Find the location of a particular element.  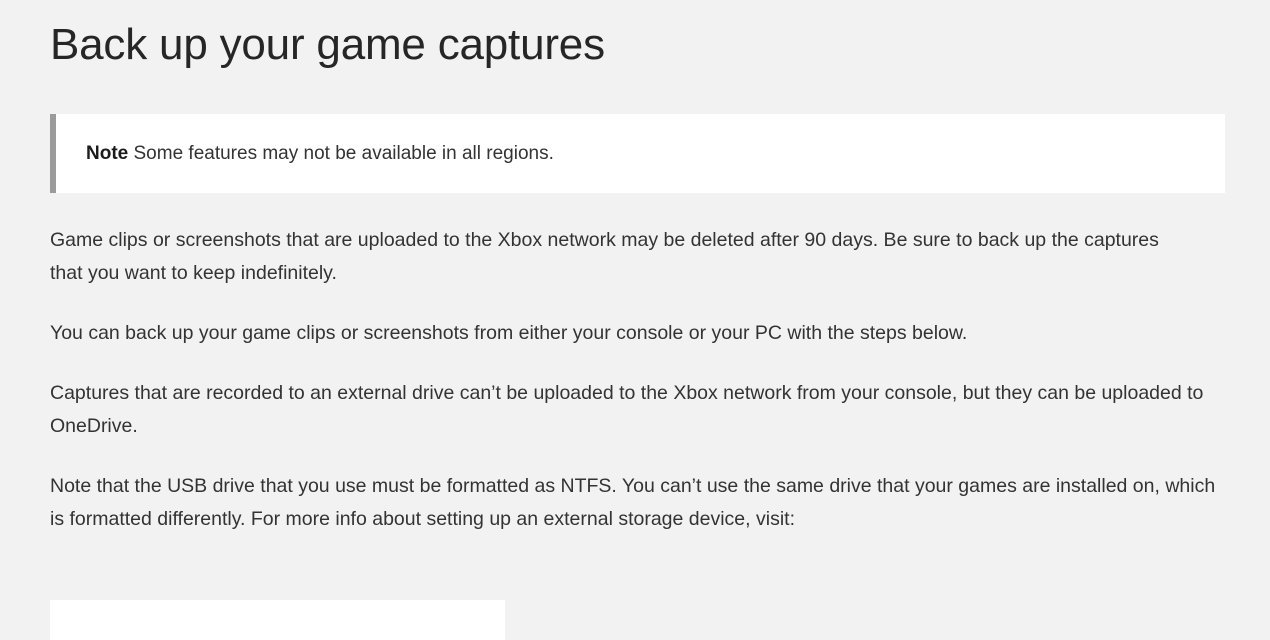

article-content: Back up your game captures is located at coordinates (637, 35).